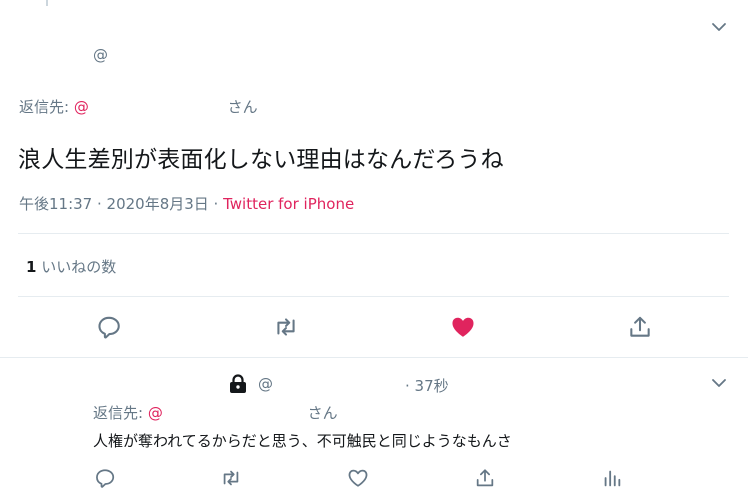  I want to click on heart-outline-icon, so click(358, 478).